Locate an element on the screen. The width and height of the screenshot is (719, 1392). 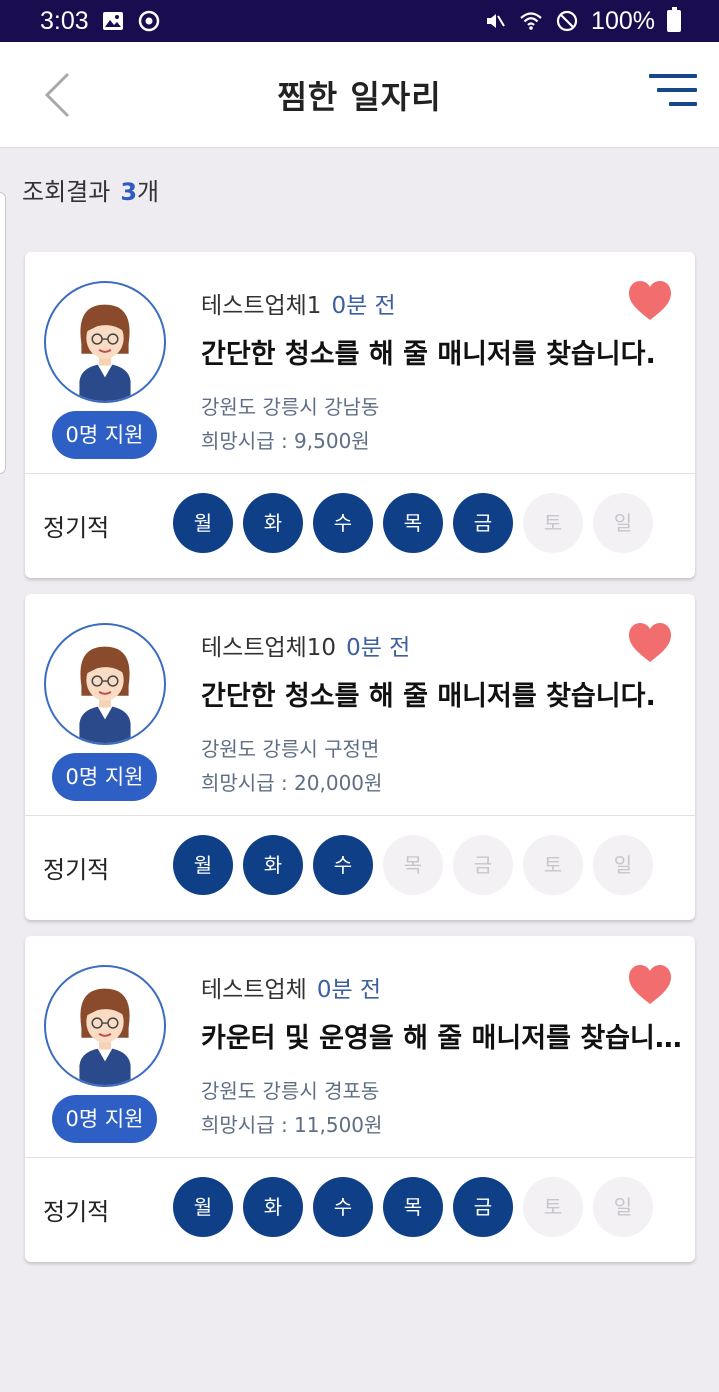
company-name: 테스트업체1 0분 전 is located at coordinates (298, 303).